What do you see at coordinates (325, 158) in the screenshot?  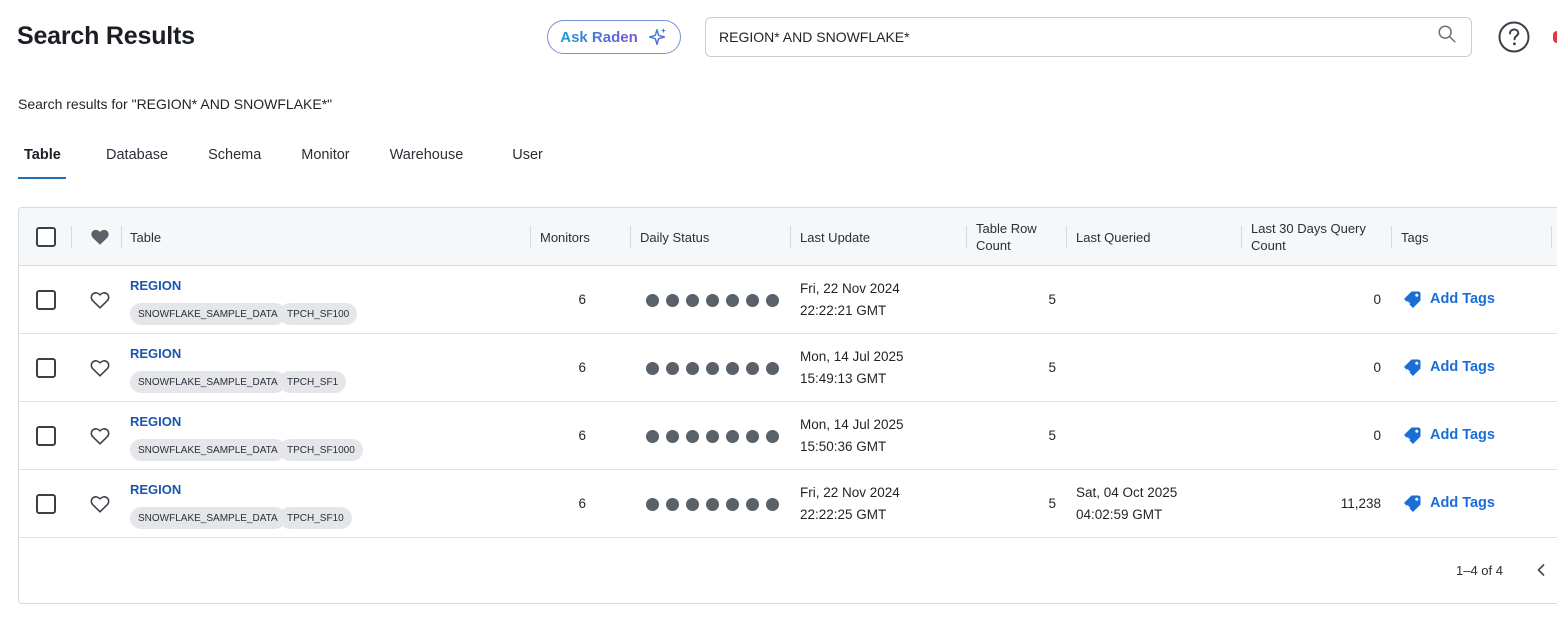 I see `tab-monitor: Monitor` at bounding box center [325, 158].